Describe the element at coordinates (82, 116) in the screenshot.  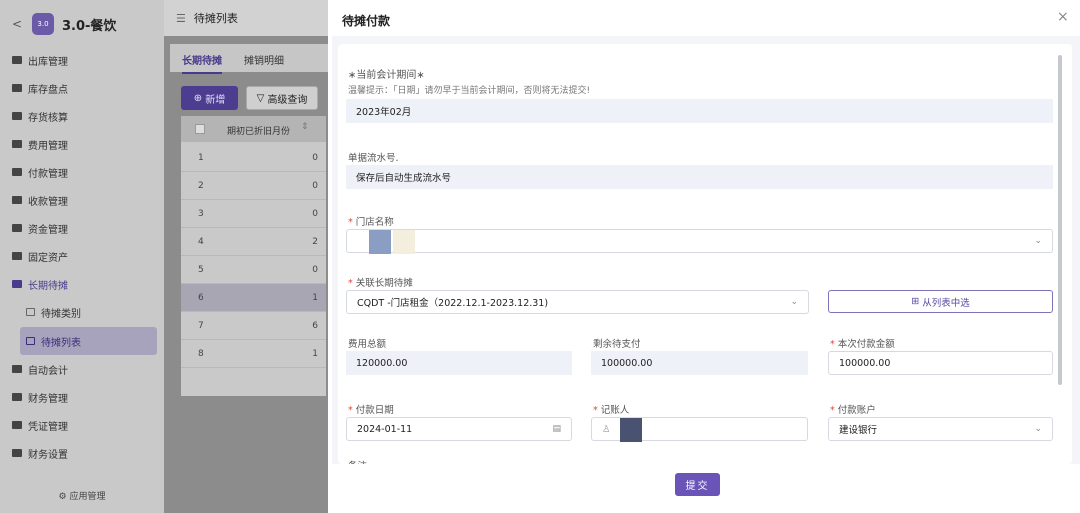
I see `sidebar-item-stock-accounting: 存货核算` at that location.